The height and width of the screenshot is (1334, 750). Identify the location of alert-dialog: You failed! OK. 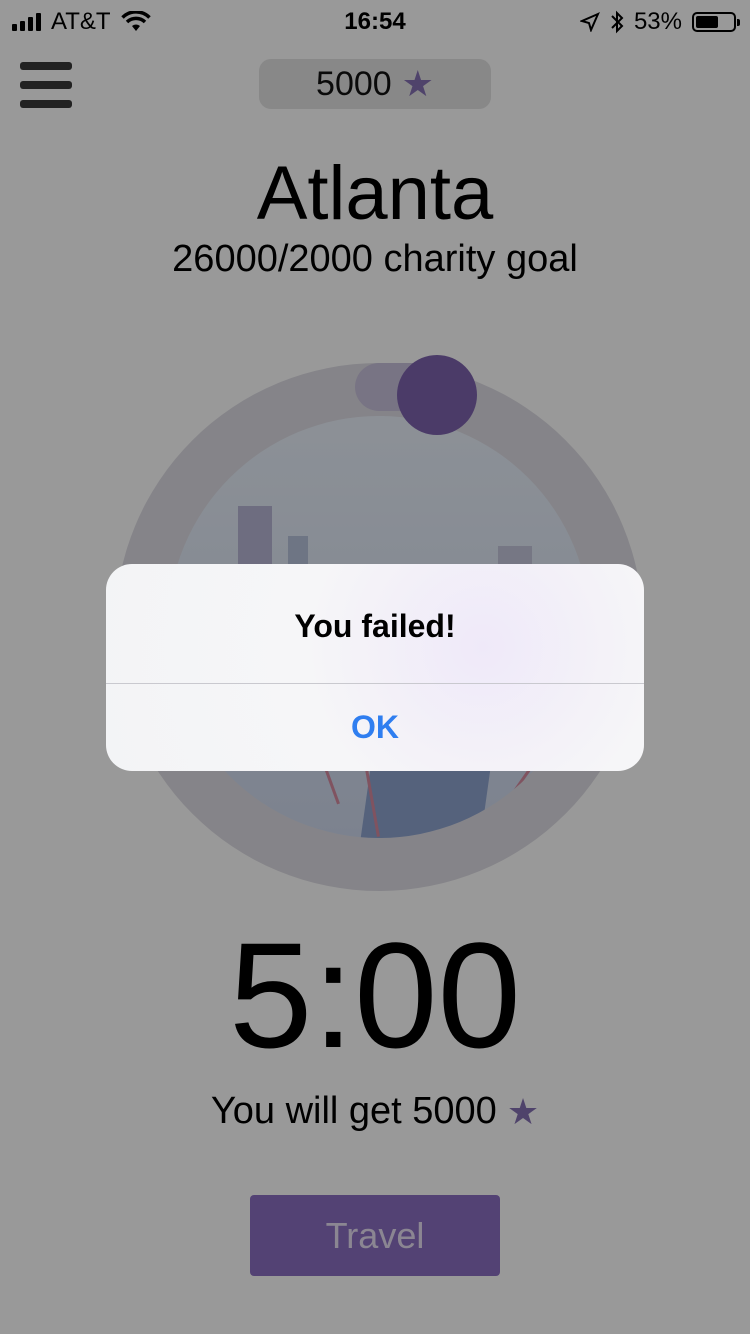
(375, 667).